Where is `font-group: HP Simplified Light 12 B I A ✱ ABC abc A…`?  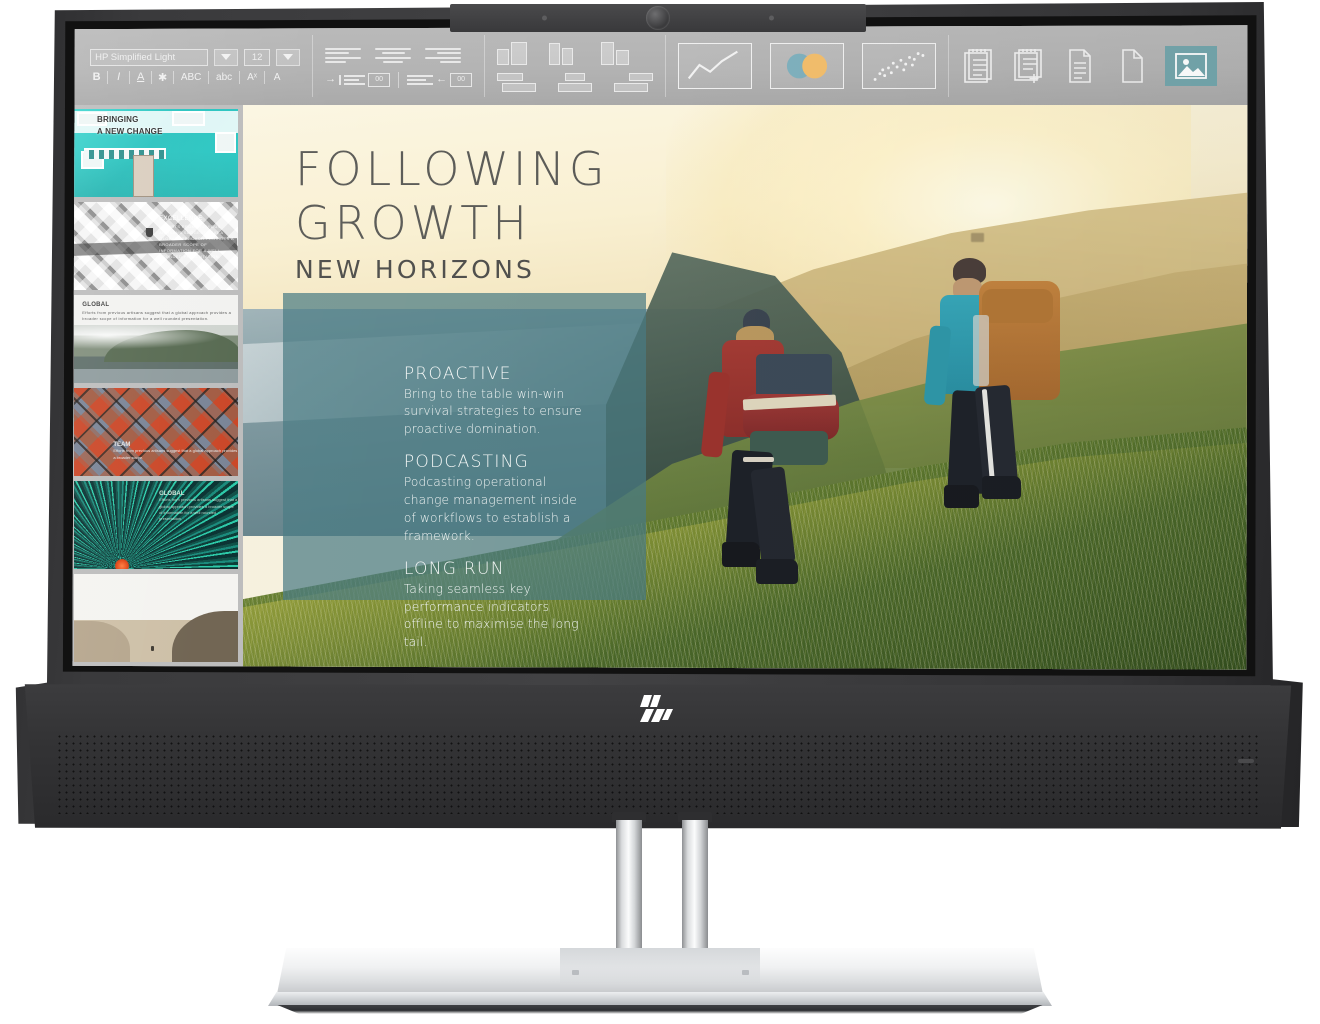
font-group: HP Simplified Light 12 B I A ✱ ABC abc A… is located at coordinates (195, 66).